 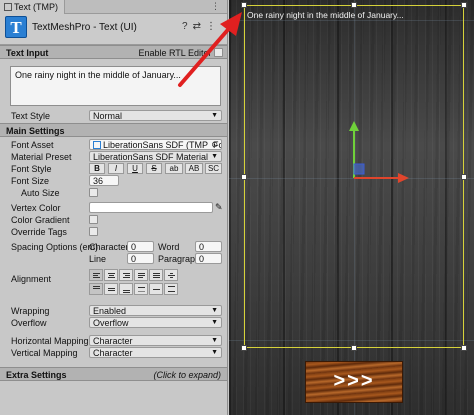 What do you see at coordinates (116, 168) in the screenshot?
I see `font-style-italic-button: I` at bounding box center [116, 168].